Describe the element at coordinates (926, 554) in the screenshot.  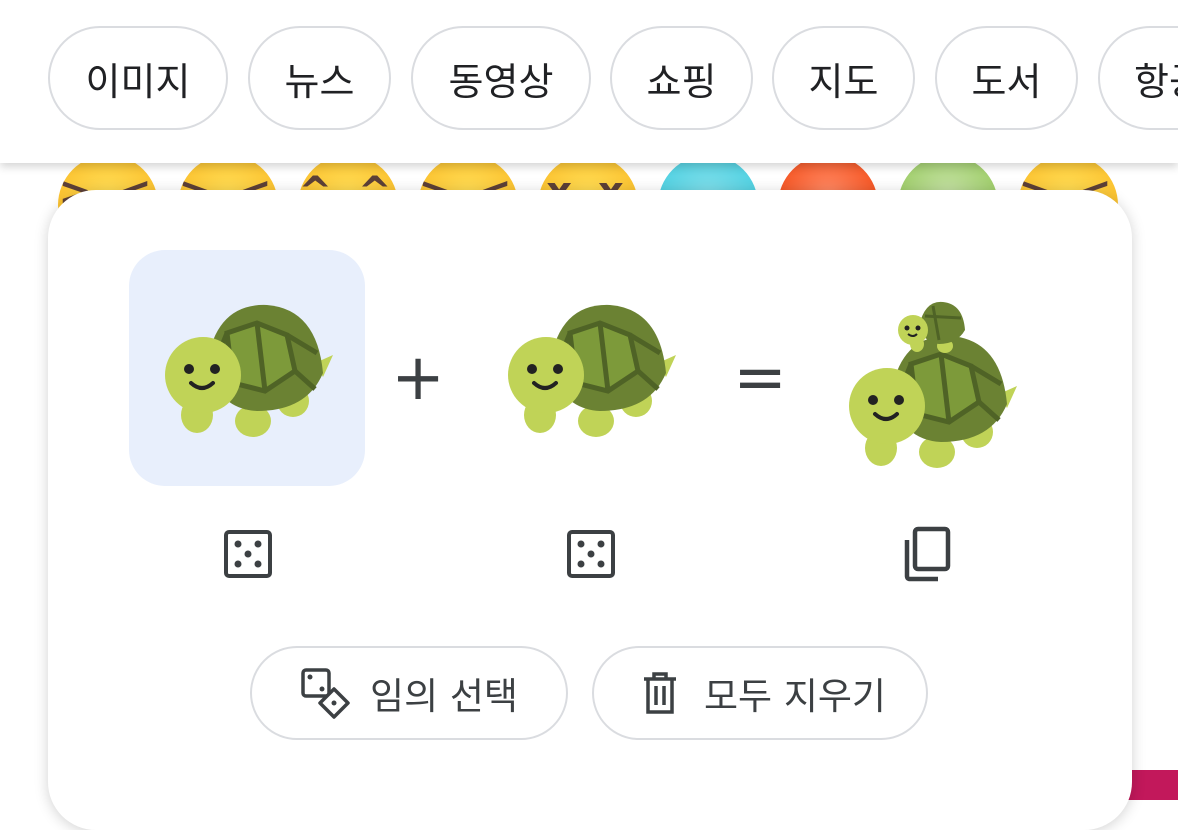
I see `copy-icon` at that location.